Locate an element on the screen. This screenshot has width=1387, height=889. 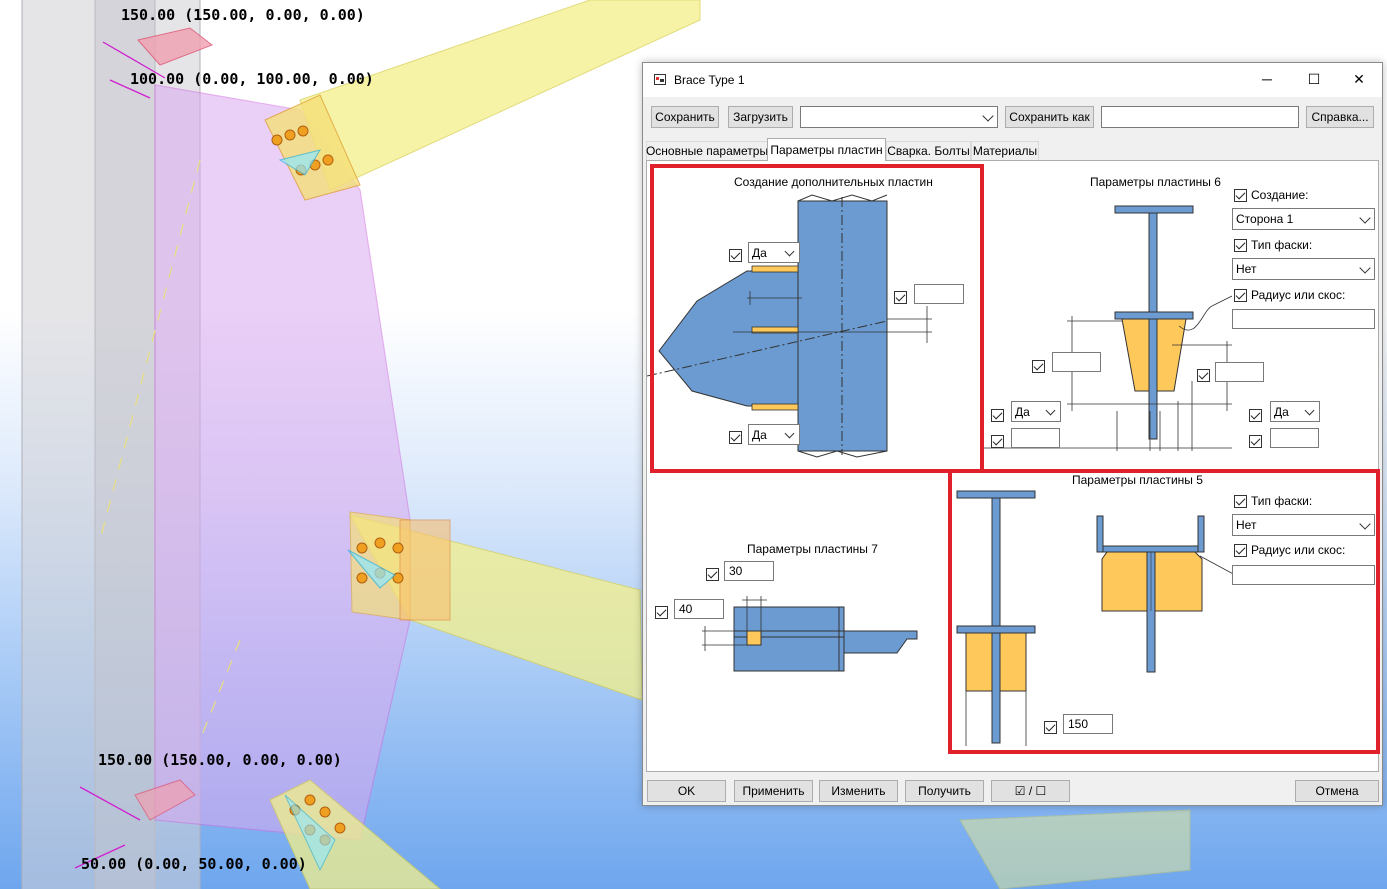
window-title: Brace Type 1 is located at coordinates (709, 80).